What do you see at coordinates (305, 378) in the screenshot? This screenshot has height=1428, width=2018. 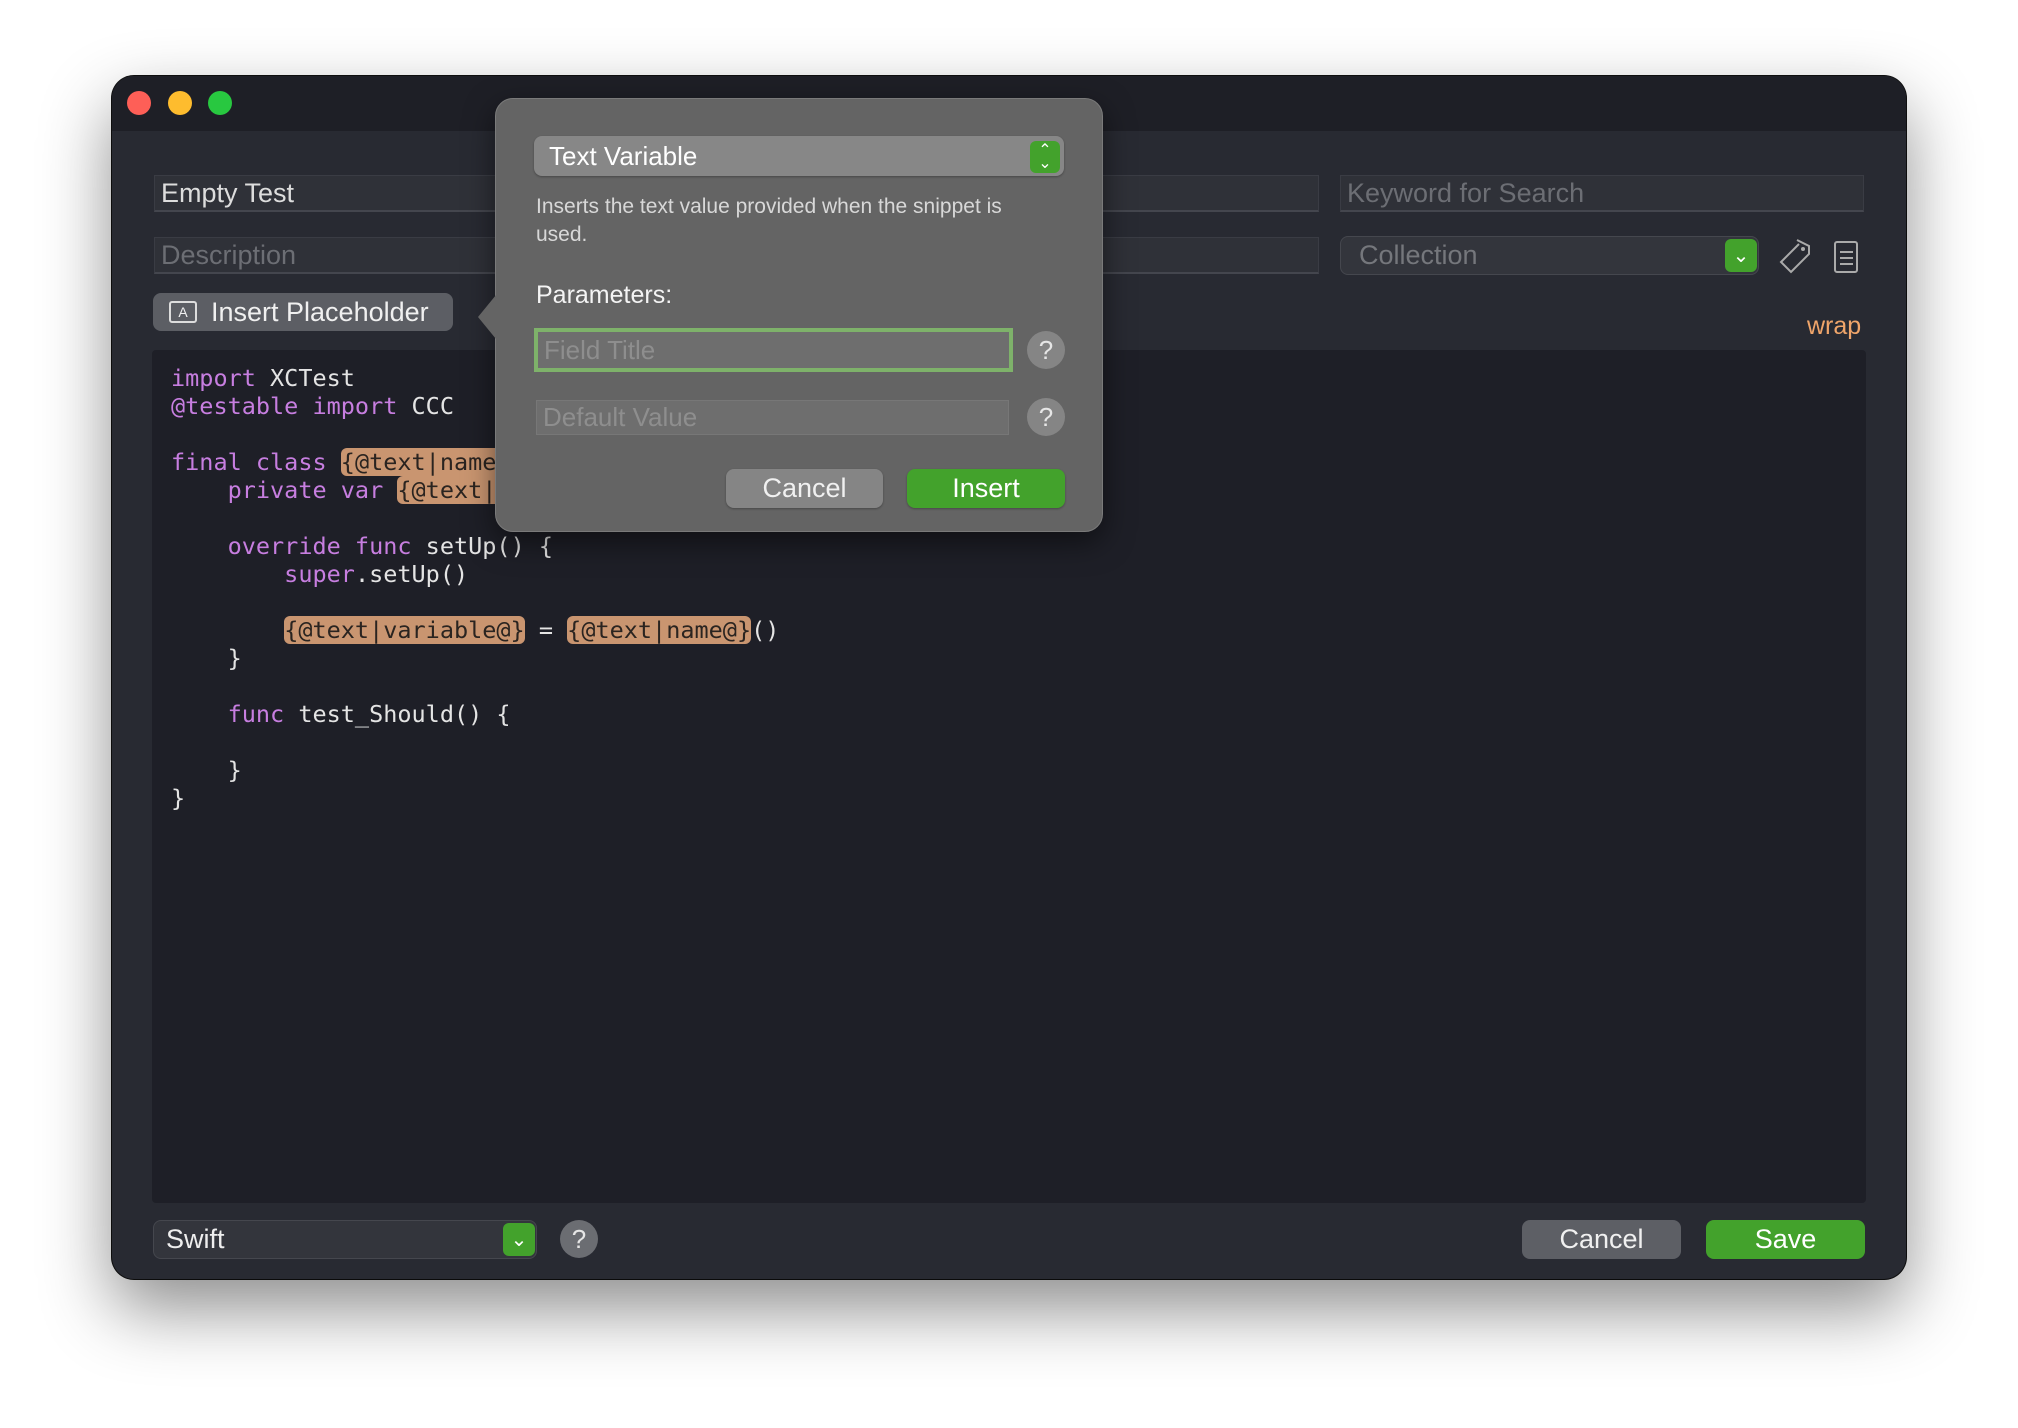 I see `code-token: XCTest` at bounding box center [305, 378].